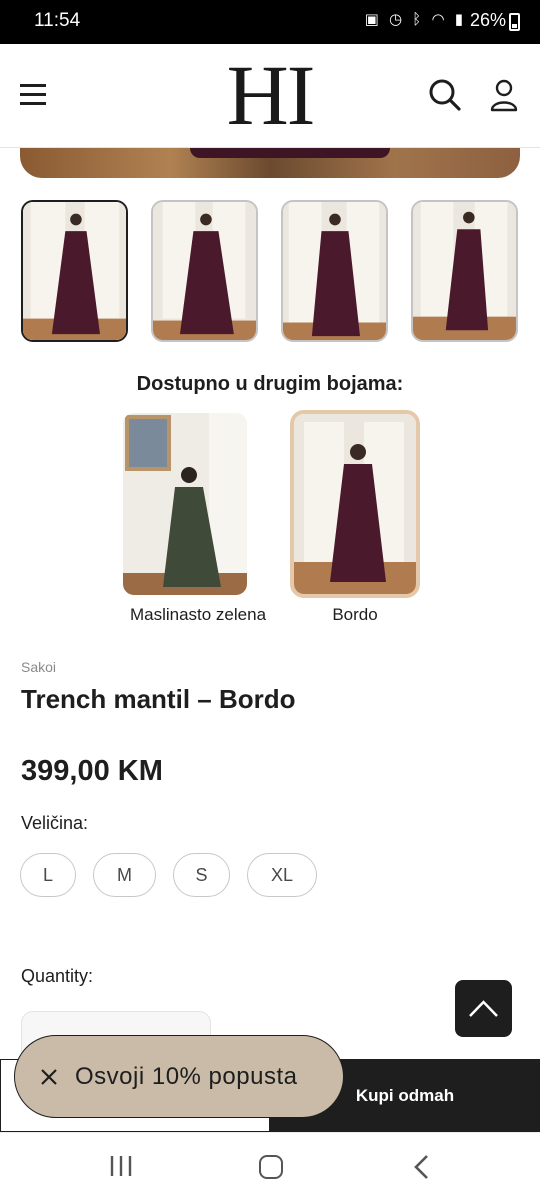 This screenshot has height=1200, width=540. I want to click on logo: HI, so click(270, 95).